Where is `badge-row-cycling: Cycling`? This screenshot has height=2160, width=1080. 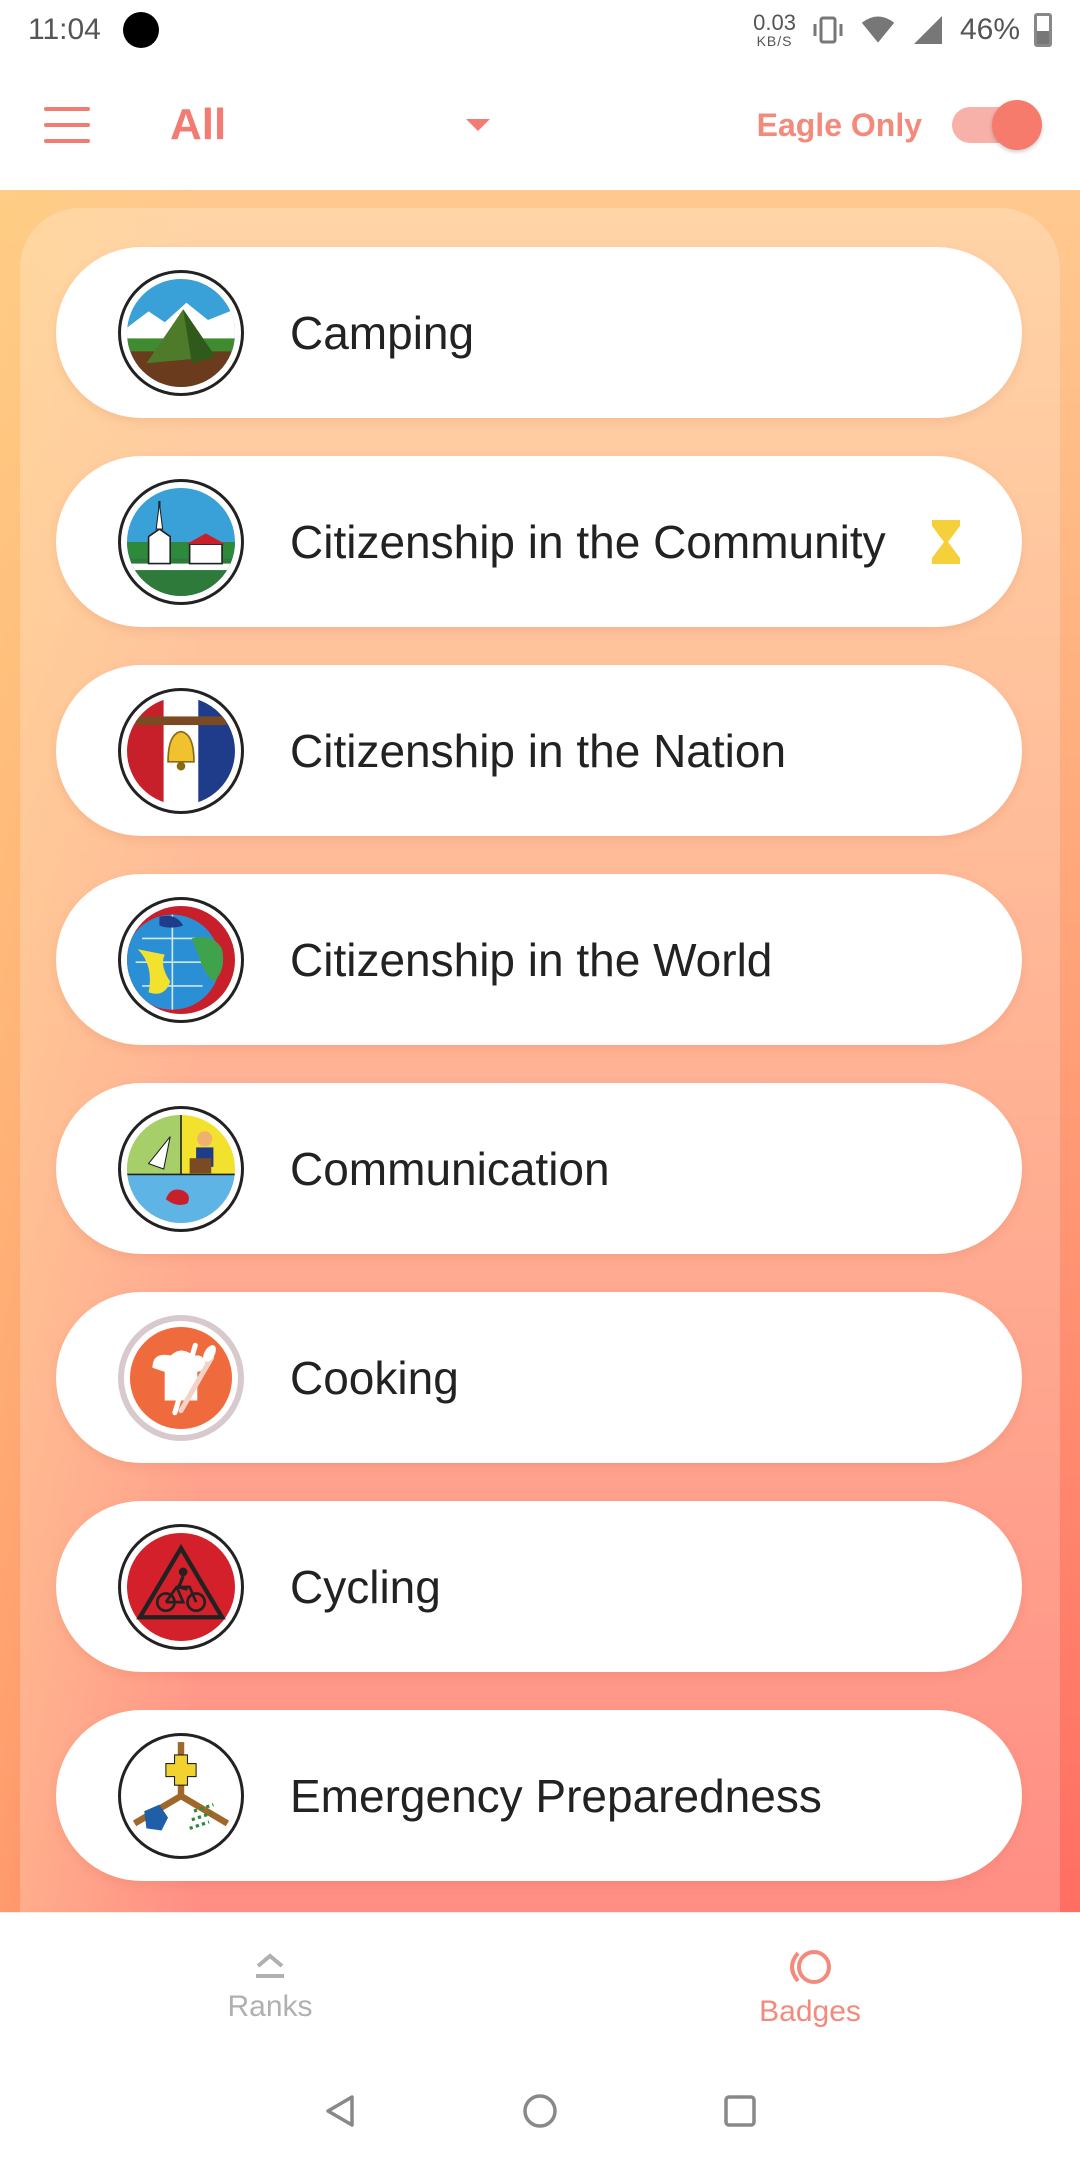
badge-row-cycling: Cycling is located at coordinates (539, 1586).